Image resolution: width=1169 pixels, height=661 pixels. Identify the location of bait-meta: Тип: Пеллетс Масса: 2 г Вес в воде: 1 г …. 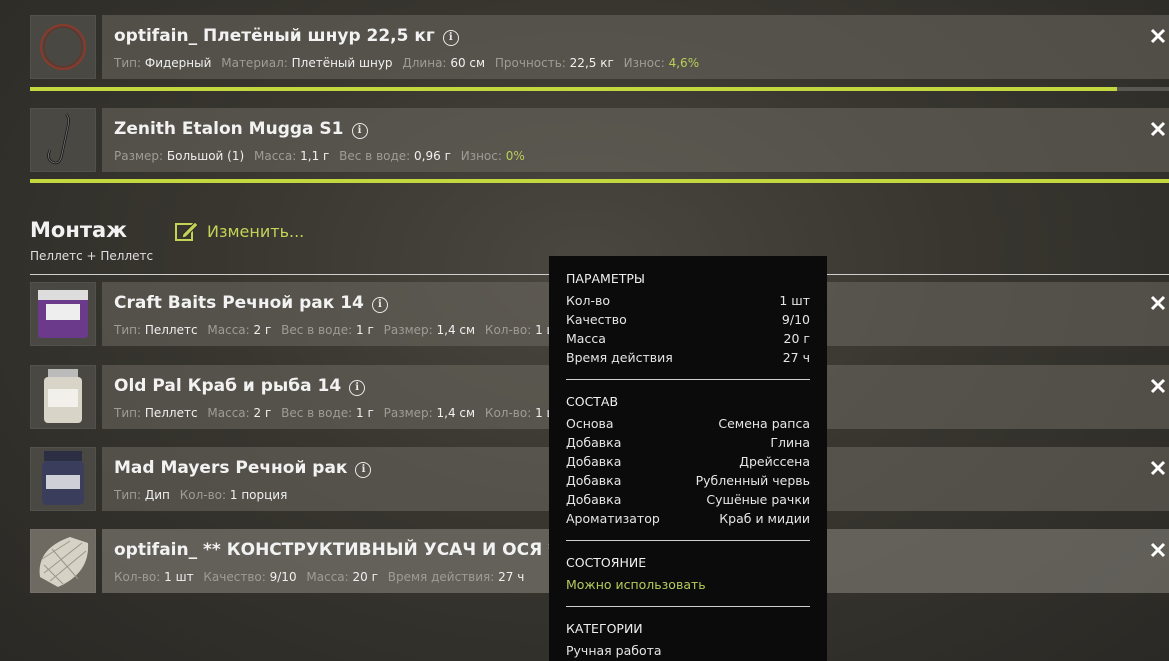
(342, 413).